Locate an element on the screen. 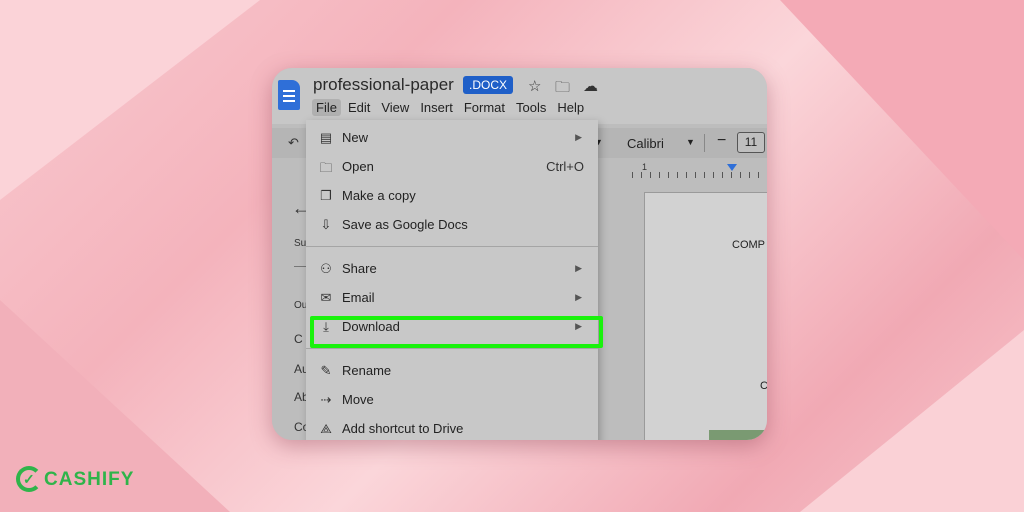 This screenshot has width=1024, height=512. drive-shortcut-icon: ⟁ is located at coordinates (326, 428).